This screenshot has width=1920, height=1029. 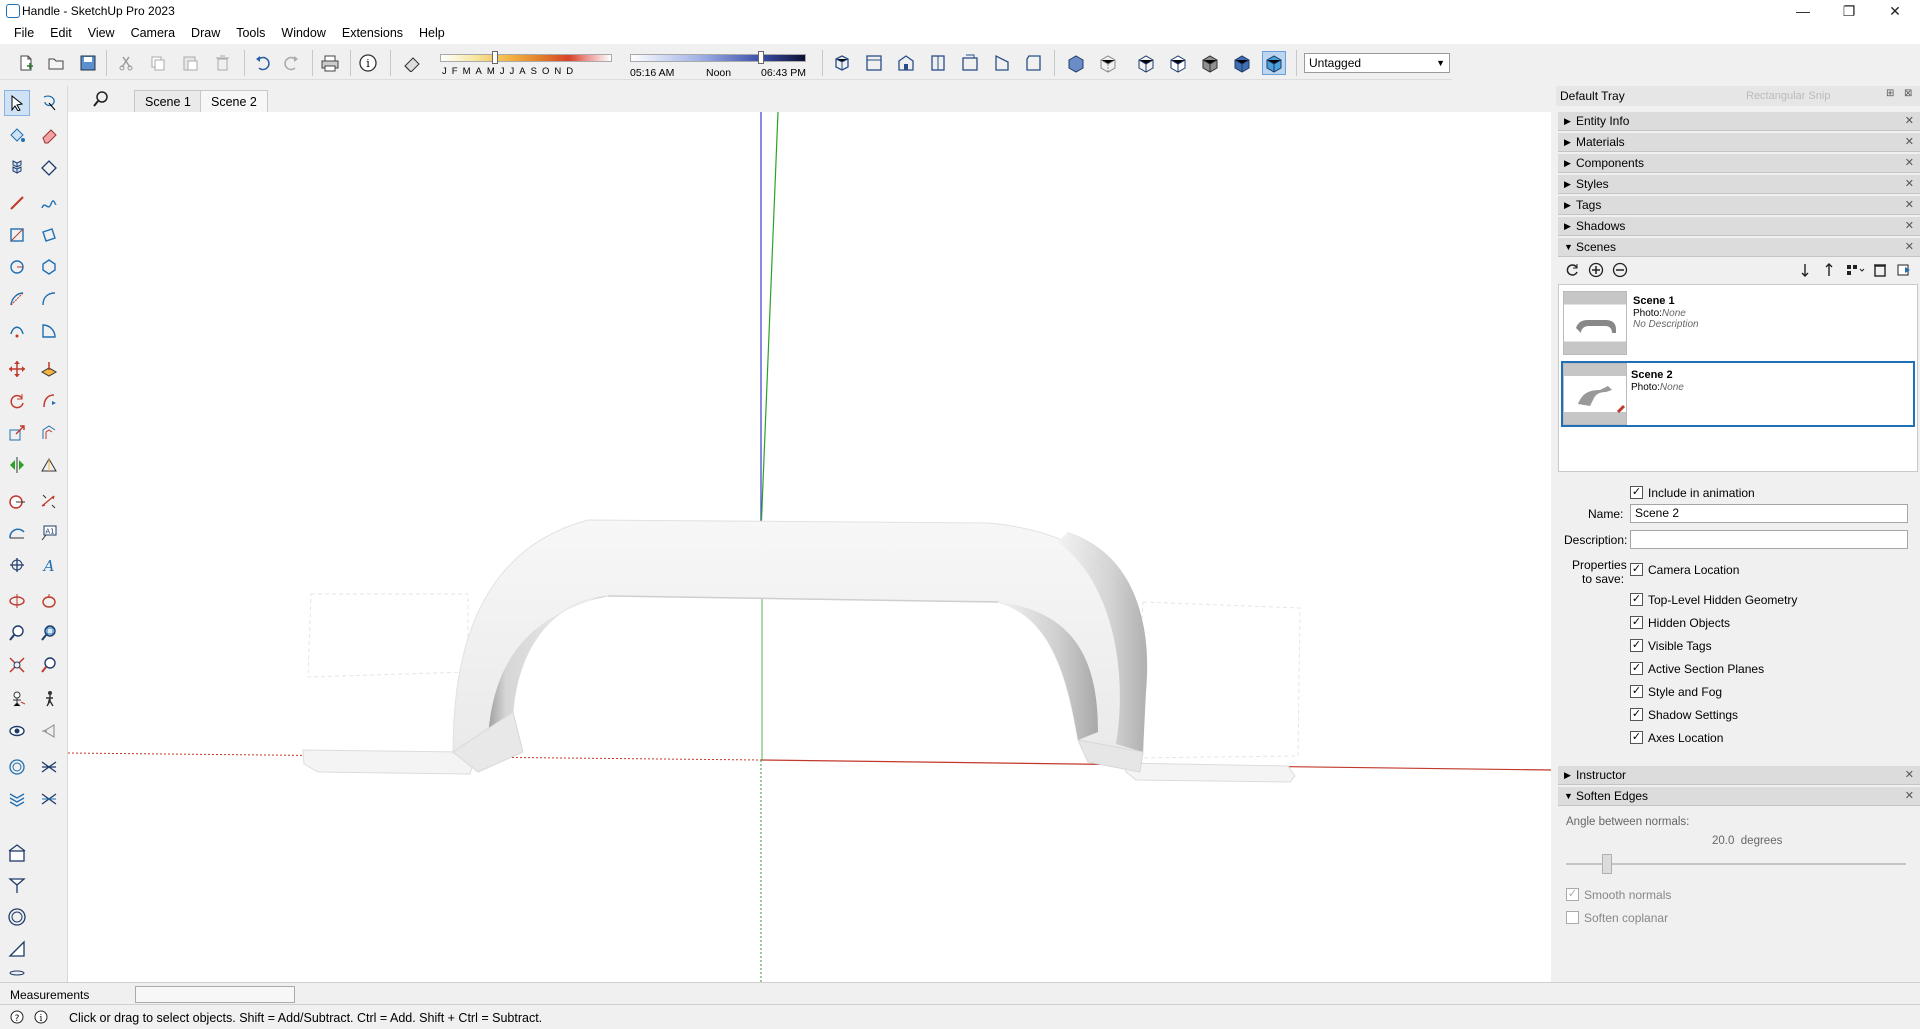 I want to click on panel-scenes: ▼ Scenes ✕, so click(x=1739, y=247).